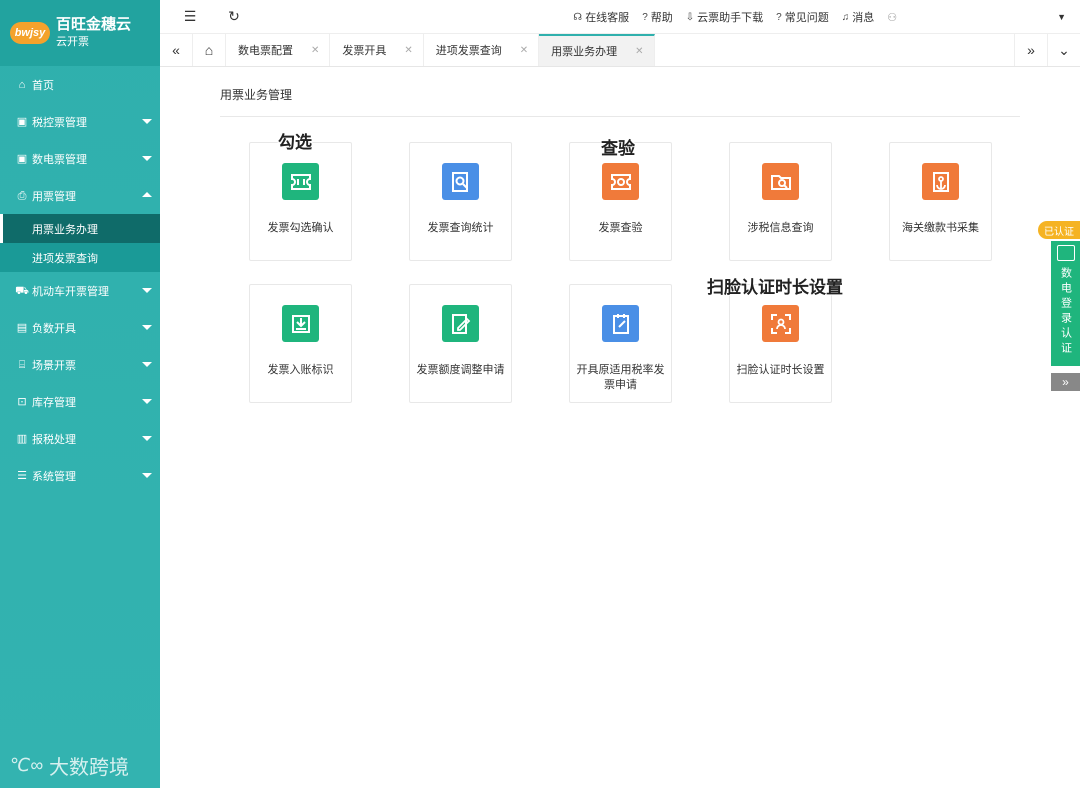  What do you see at coordinates (1063, 50) in the screenshot?
I see `tabs-menu-chevron-down-icon: ⌄` at bounding box center [1063, 50].